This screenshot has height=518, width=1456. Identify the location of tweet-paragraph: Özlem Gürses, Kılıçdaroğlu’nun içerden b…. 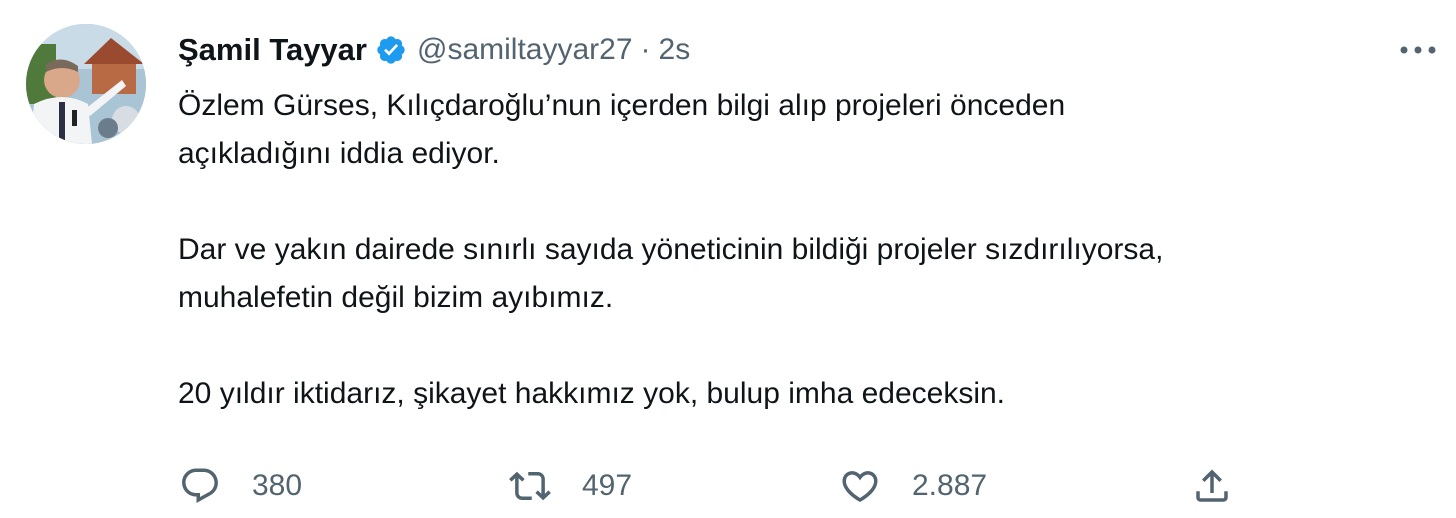
(622, 129).